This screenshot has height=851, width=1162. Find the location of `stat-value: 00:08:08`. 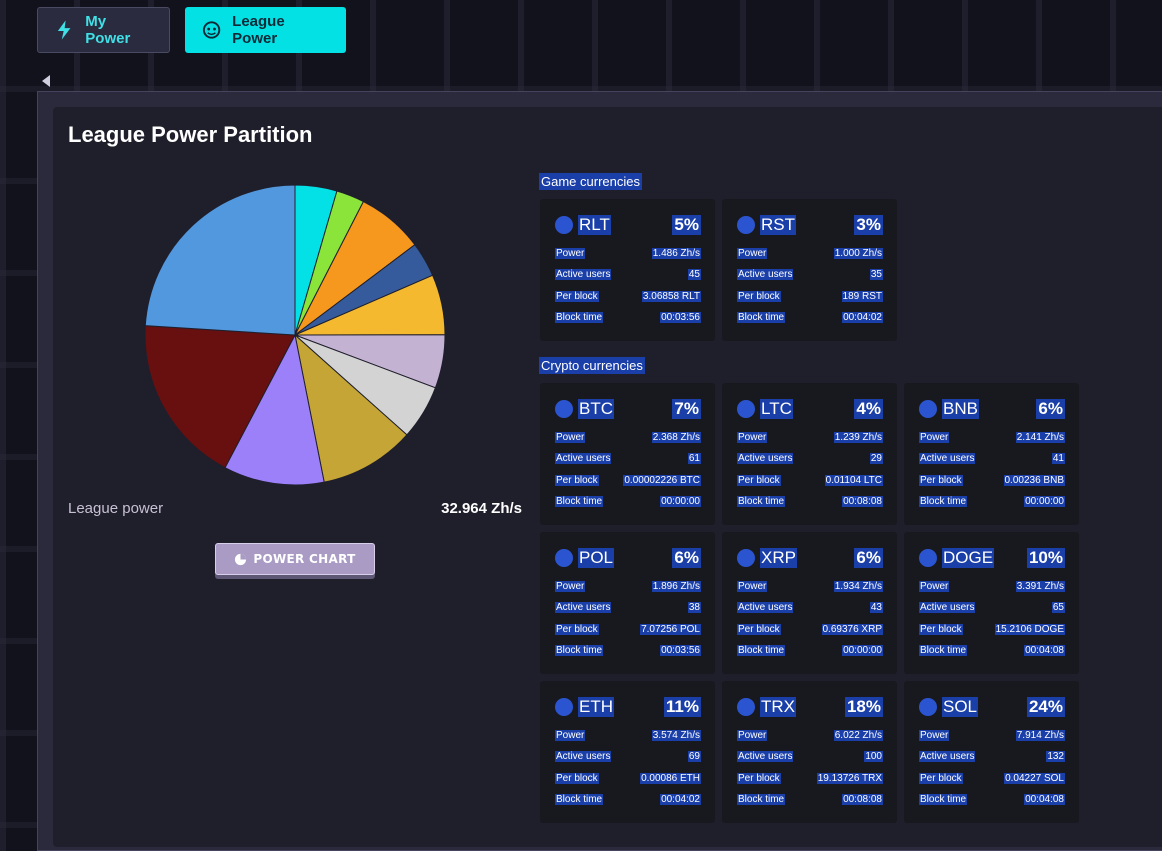

stat-value: 00:08:08 is located at coordinates (862, 501).